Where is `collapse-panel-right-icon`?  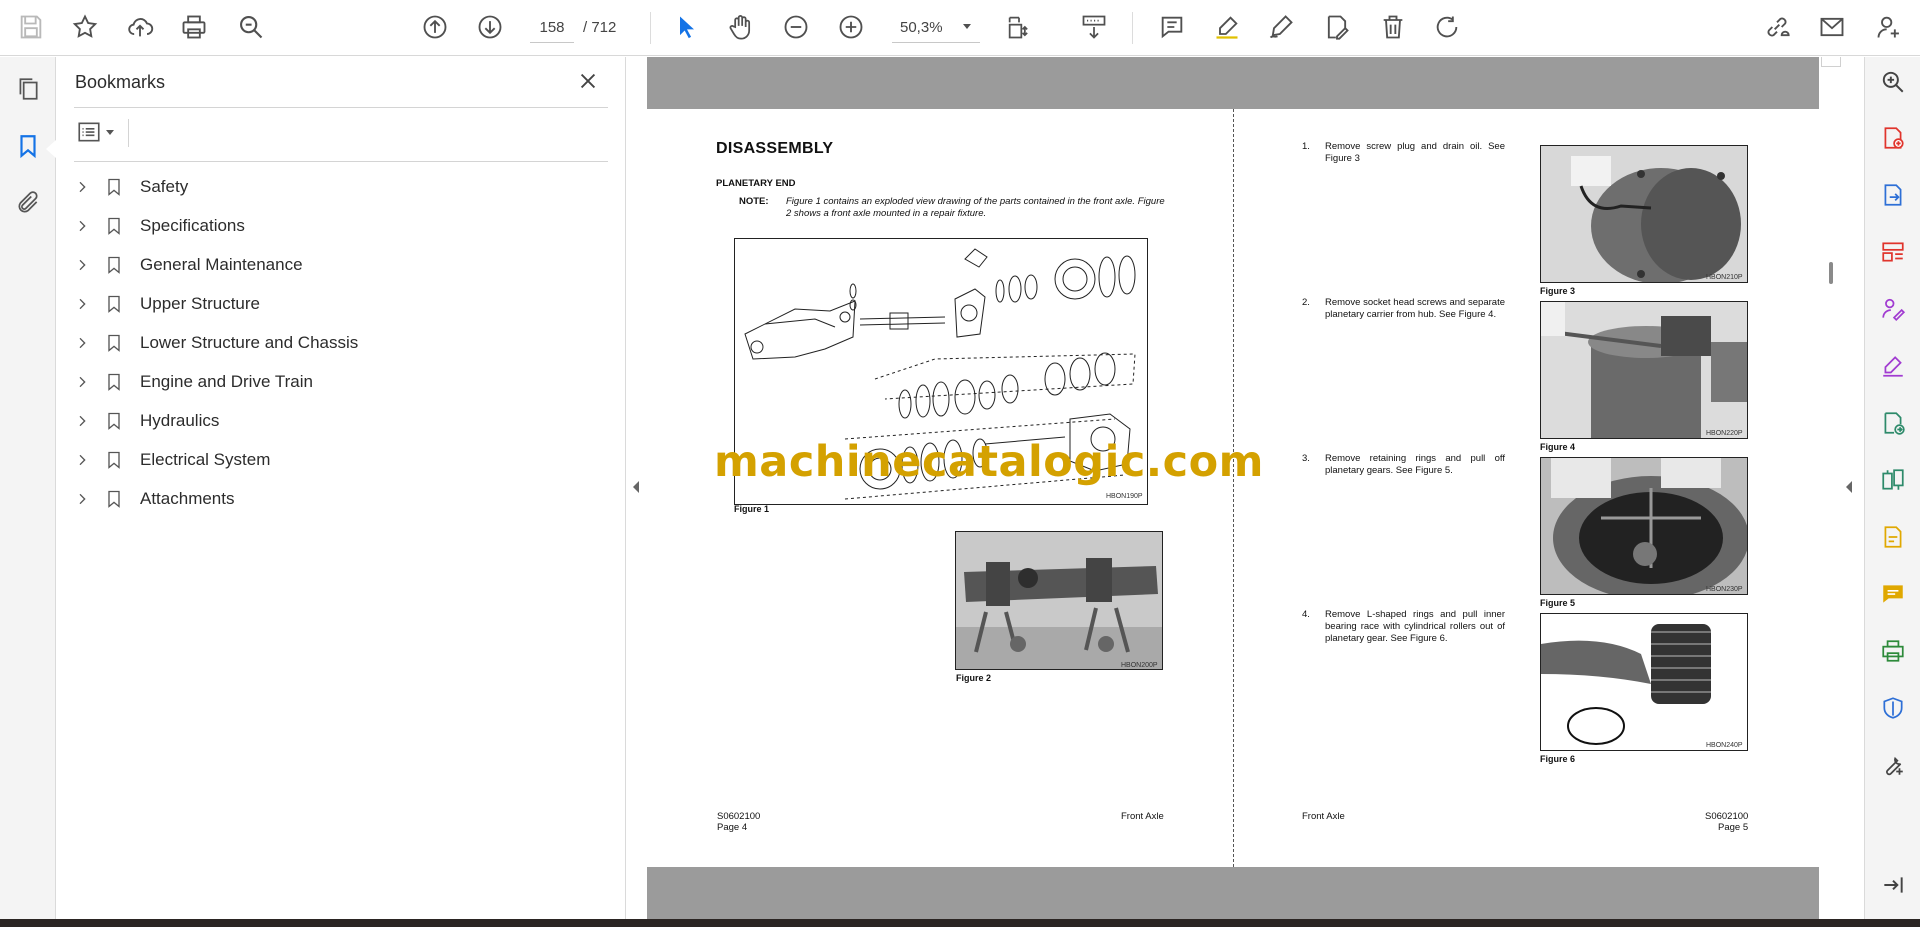
collapse-panel-right-icon is located at coordinates (1849, 487).